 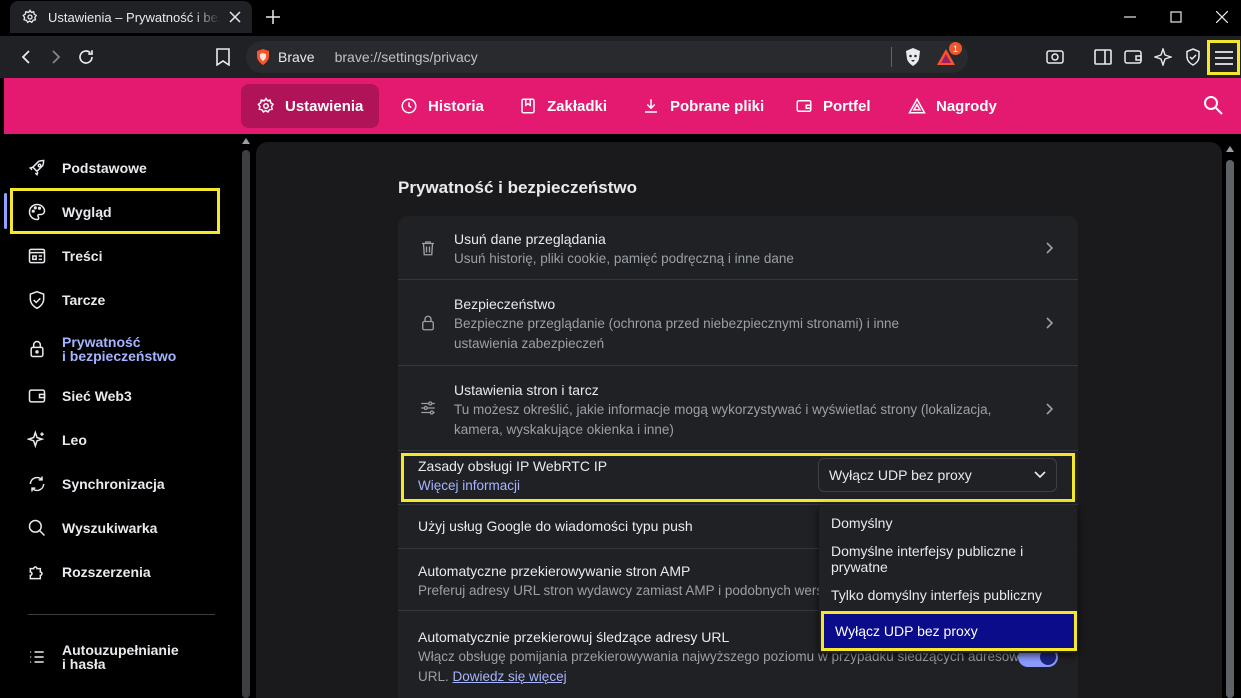 What do you see at coordinates (310, 106) in the screenshot?
I see `nav-settings: Ustawienia` at bounding box center [310, 106].